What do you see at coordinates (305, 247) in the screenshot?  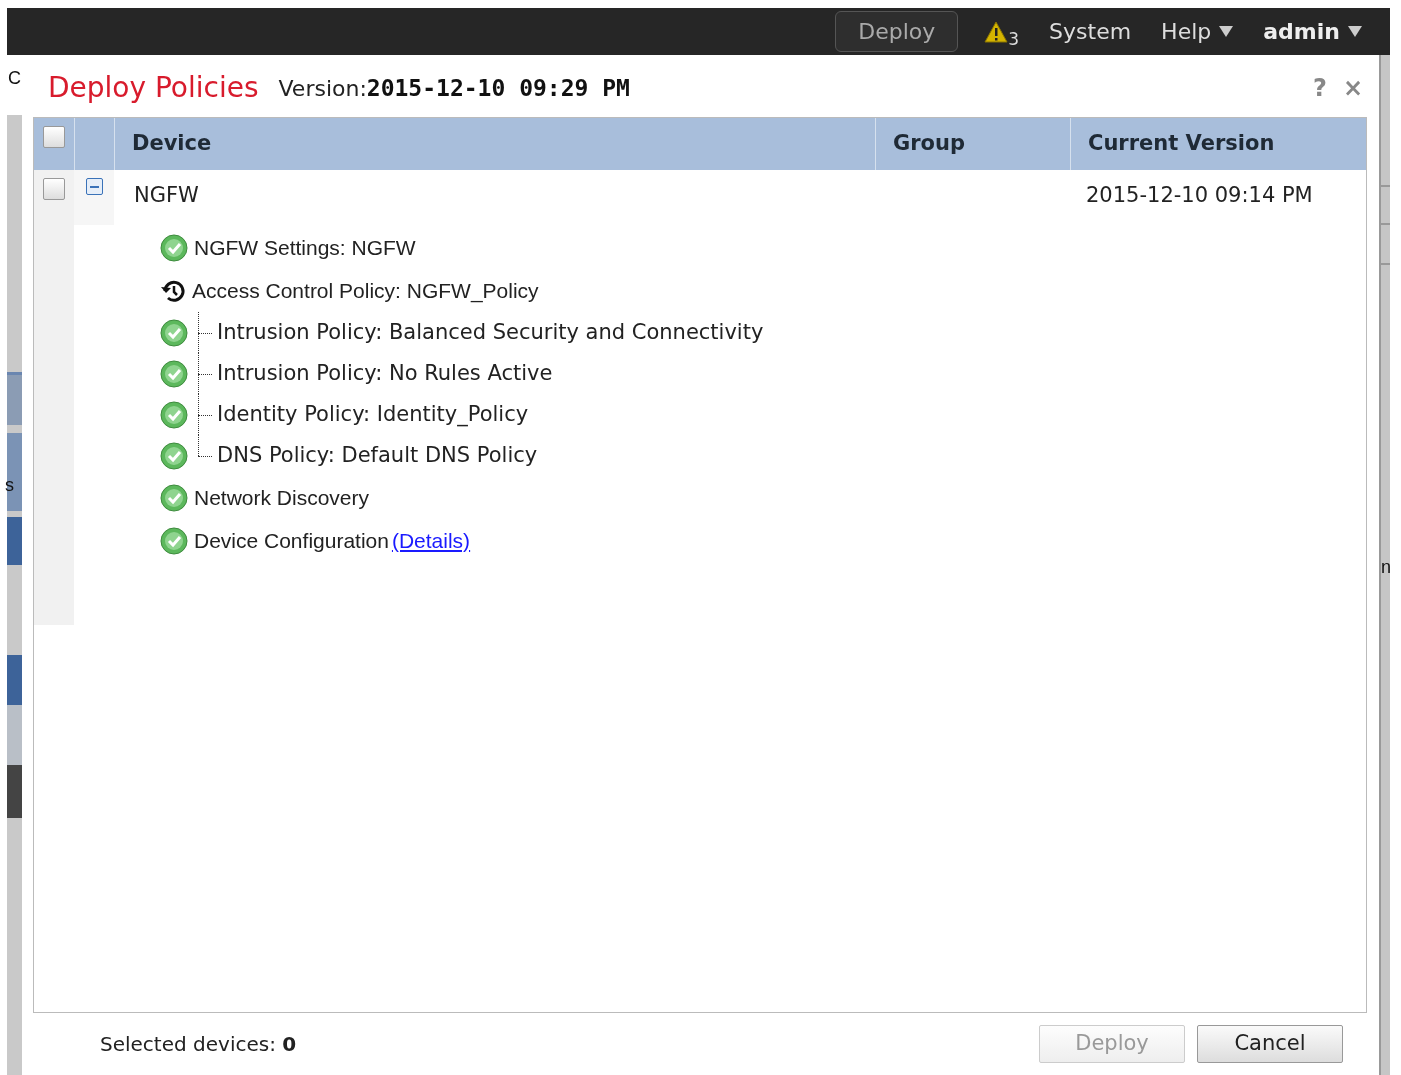 I see `deployment-item: NGFW Settings: NGFW` at bounding box center [305, 247].